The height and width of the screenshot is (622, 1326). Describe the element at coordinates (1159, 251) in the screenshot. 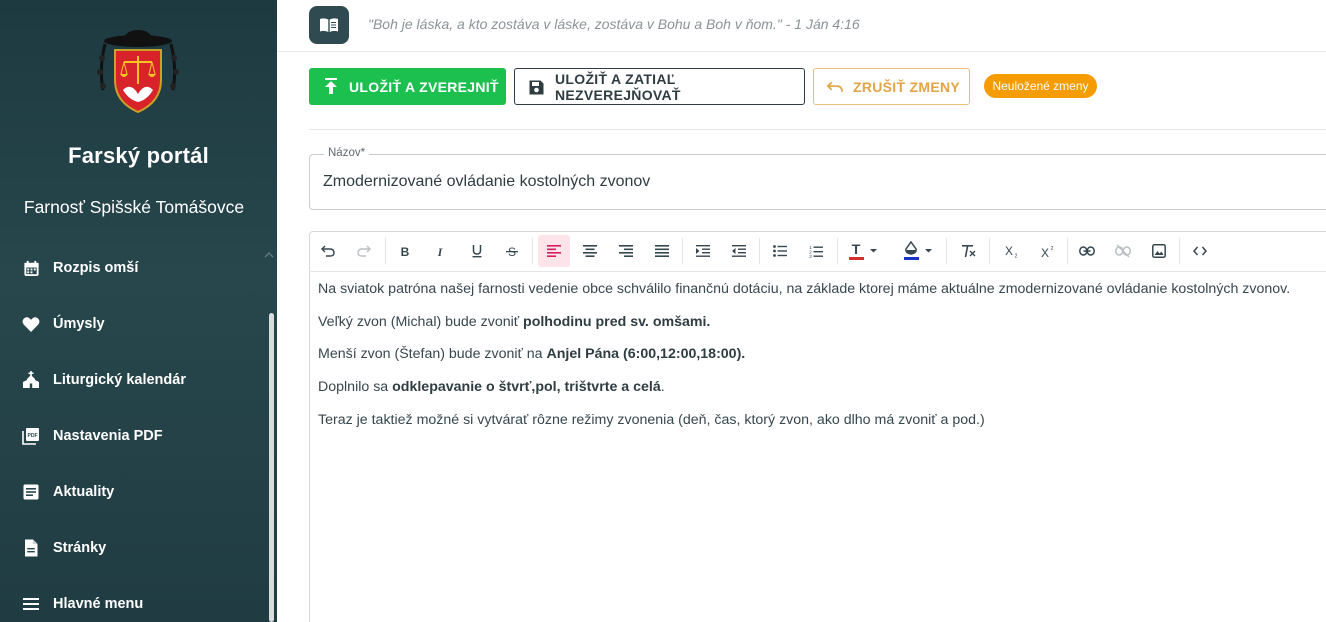

I see `insert-image-button` at that location.